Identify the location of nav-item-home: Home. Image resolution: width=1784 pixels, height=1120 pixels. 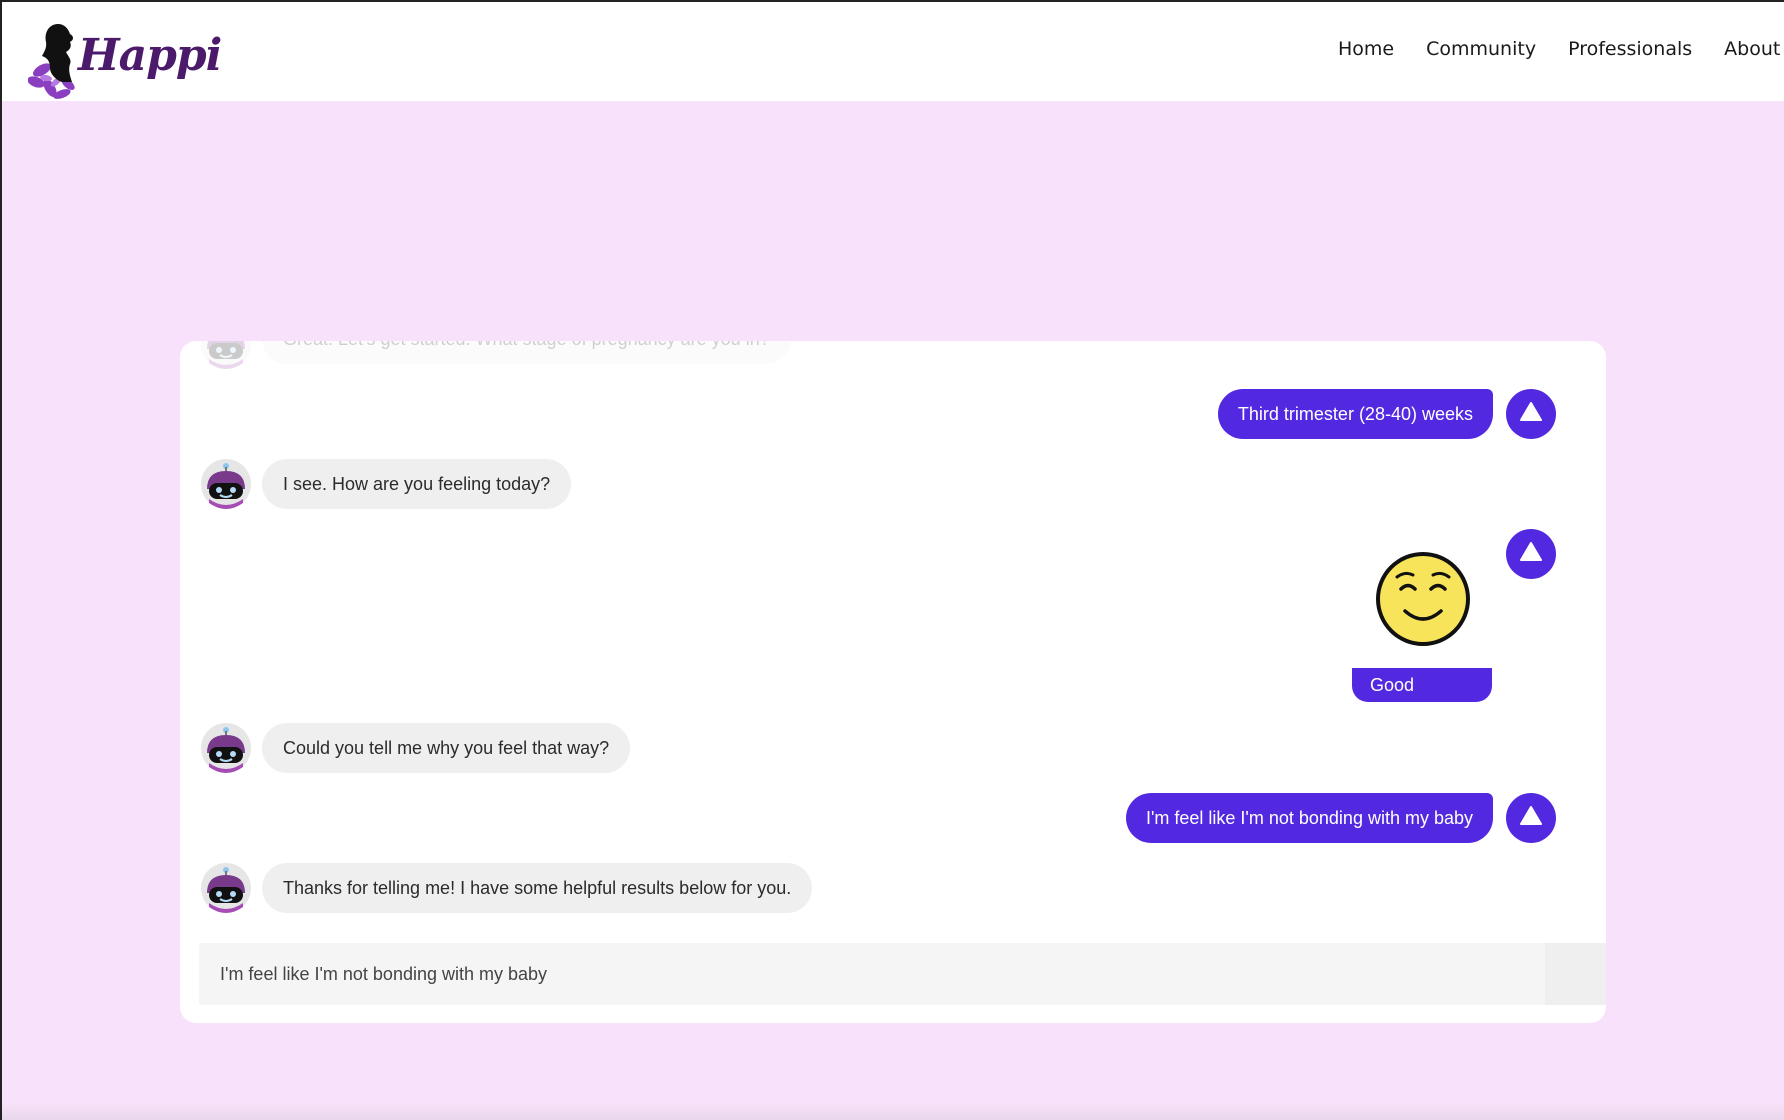
(1366, 49).